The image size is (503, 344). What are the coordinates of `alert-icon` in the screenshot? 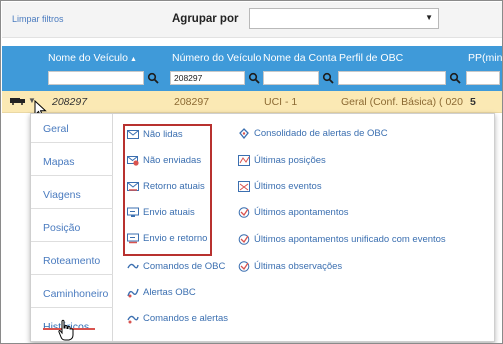 It's located at (133, 293).